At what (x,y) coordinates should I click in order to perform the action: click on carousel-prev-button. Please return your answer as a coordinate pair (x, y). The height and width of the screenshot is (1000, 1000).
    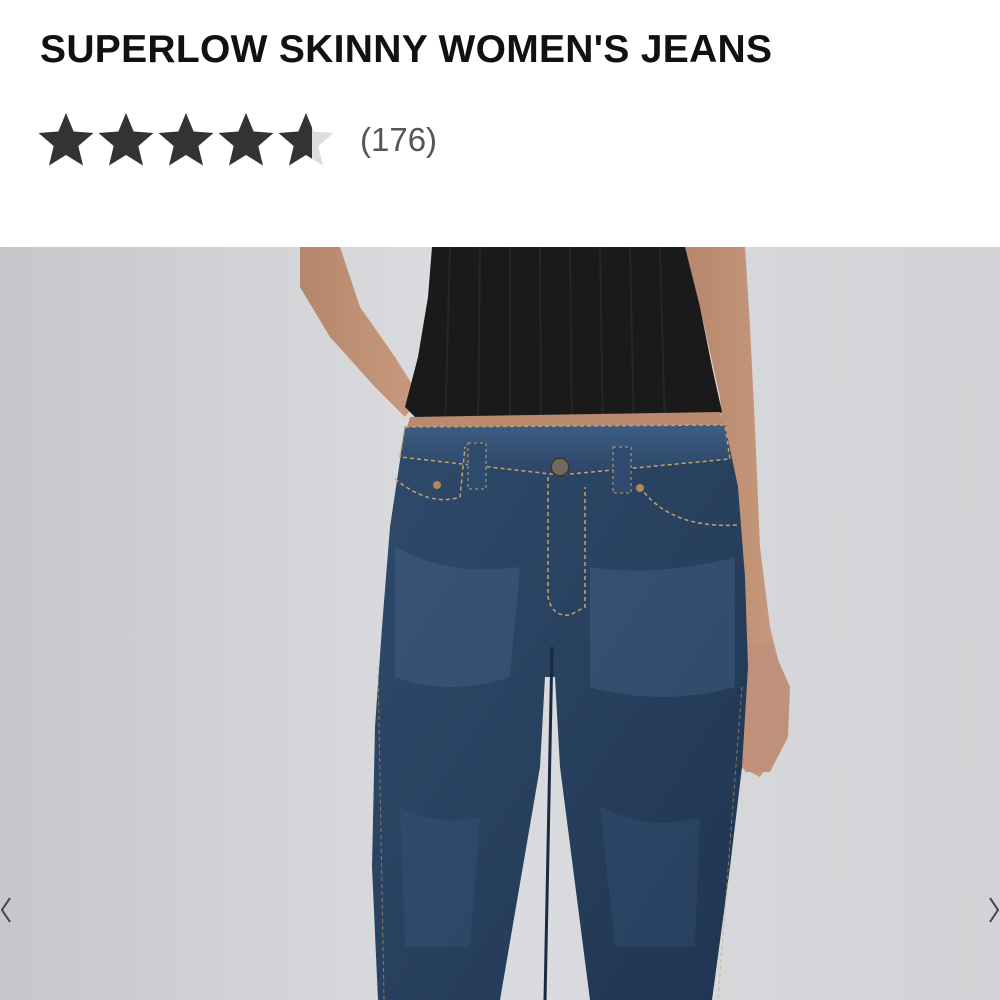
    Looking at the image, I should click on (10, 910).